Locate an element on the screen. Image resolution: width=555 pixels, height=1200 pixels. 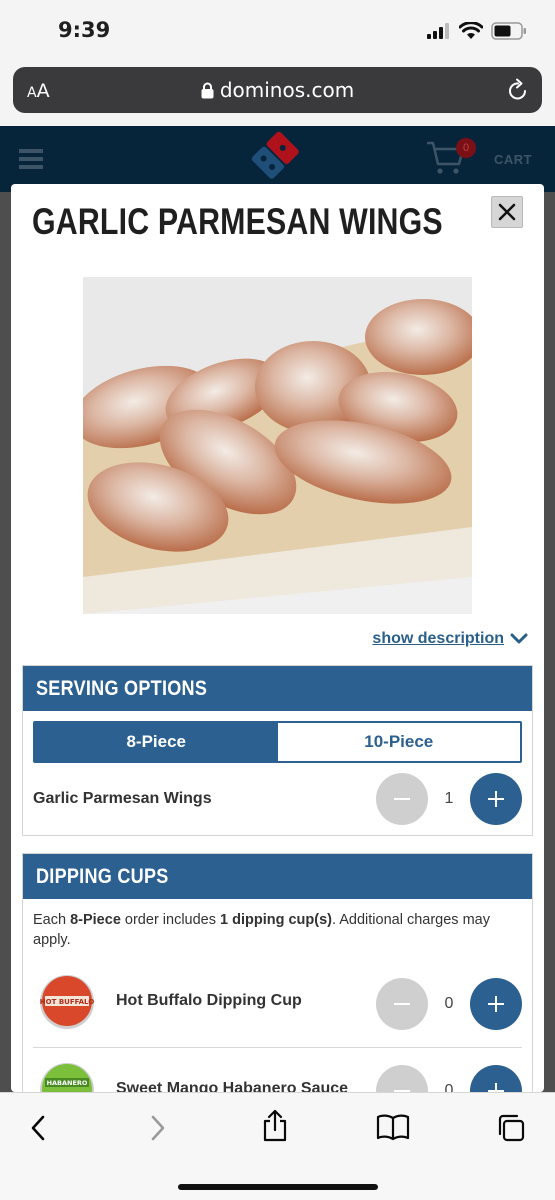
dipping-cup-name-mango-habanero: Sweet Mango Habanero Sauce is located at coordinates (232, 1086).